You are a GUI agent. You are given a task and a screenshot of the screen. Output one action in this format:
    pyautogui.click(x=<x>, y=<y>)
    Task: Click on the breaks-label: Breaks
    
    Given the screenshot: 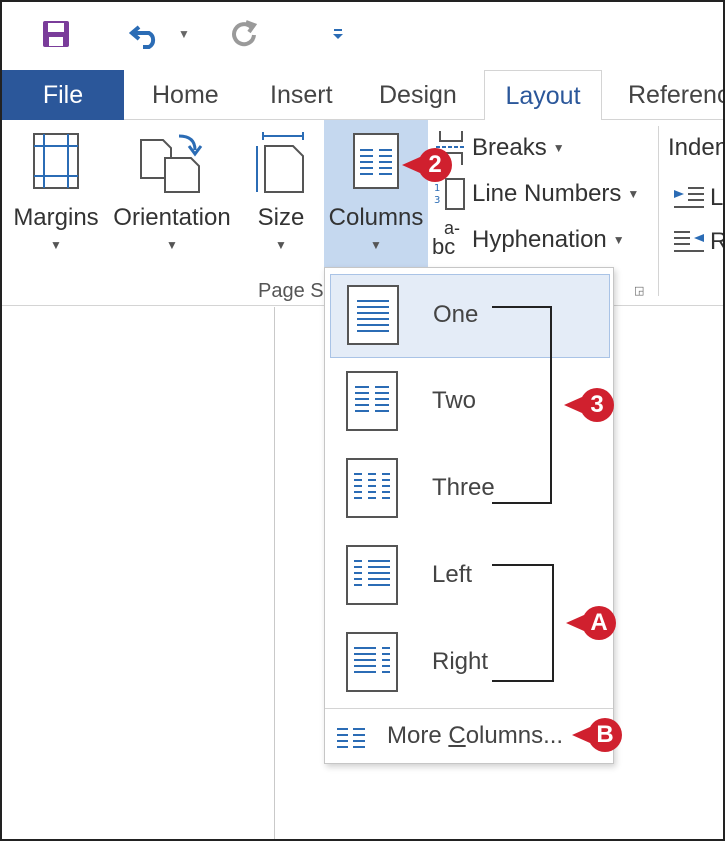 What is the action you would take?
    pyautogui.click(x=509, y=147)
    